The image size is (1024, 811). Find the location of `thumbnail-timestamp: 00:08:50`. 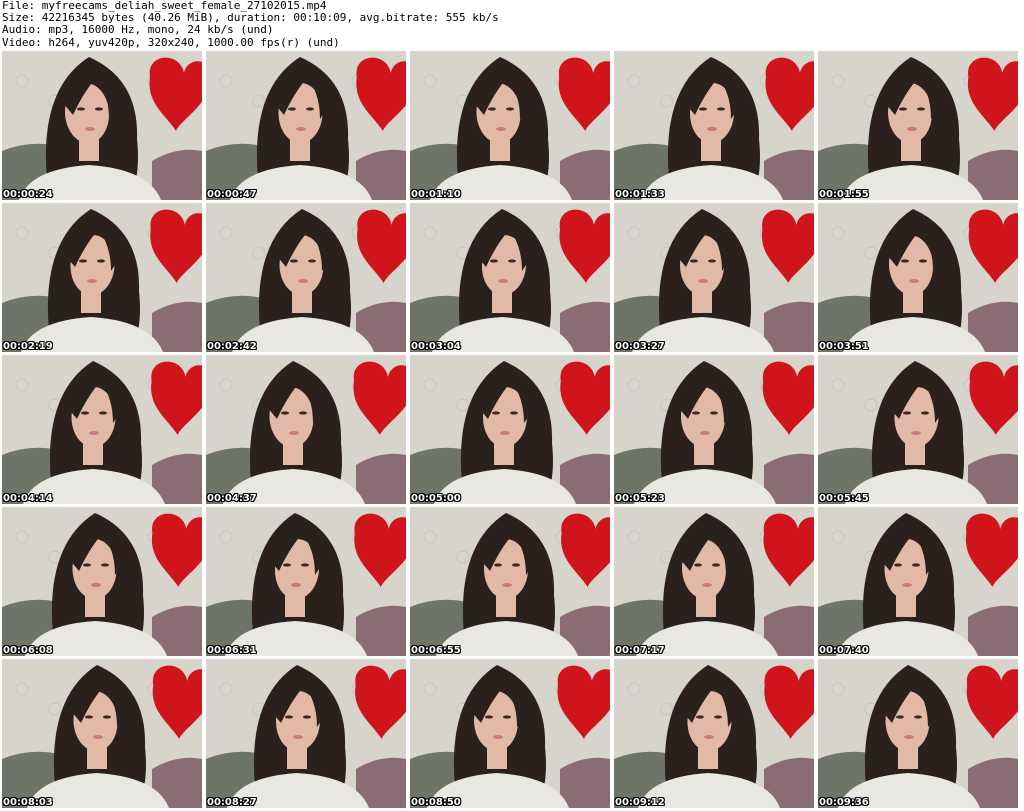

thumbnail-timestamp: 00:08:50 is located at coordinates (436, 802).